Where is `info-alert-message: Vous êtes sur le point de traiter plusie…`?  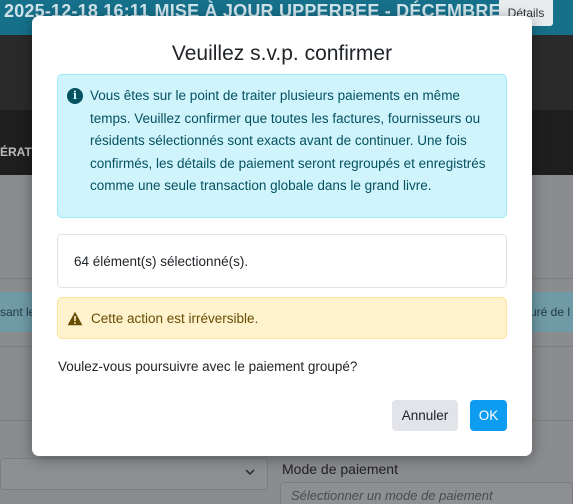
info-alert-message: Vous êtes sur le point de traiter plusie… is located at coordinates (288, 140).